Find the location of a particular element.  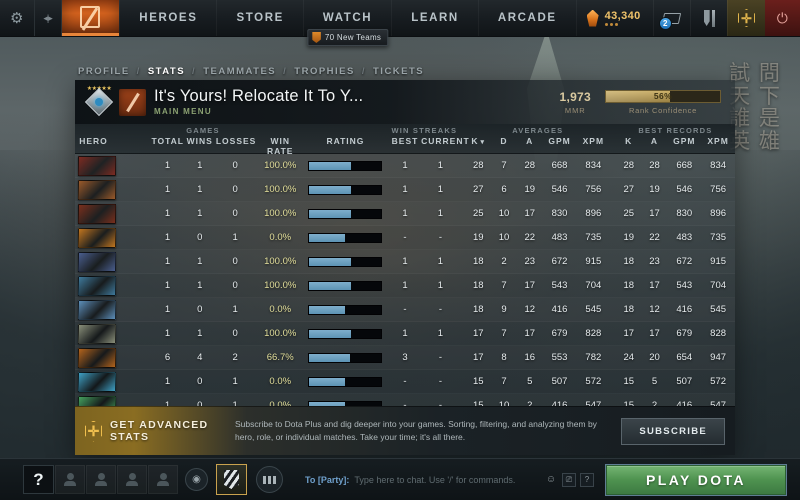

play-dota-button: PLAY DOTA is located at coordinates (696, 479).